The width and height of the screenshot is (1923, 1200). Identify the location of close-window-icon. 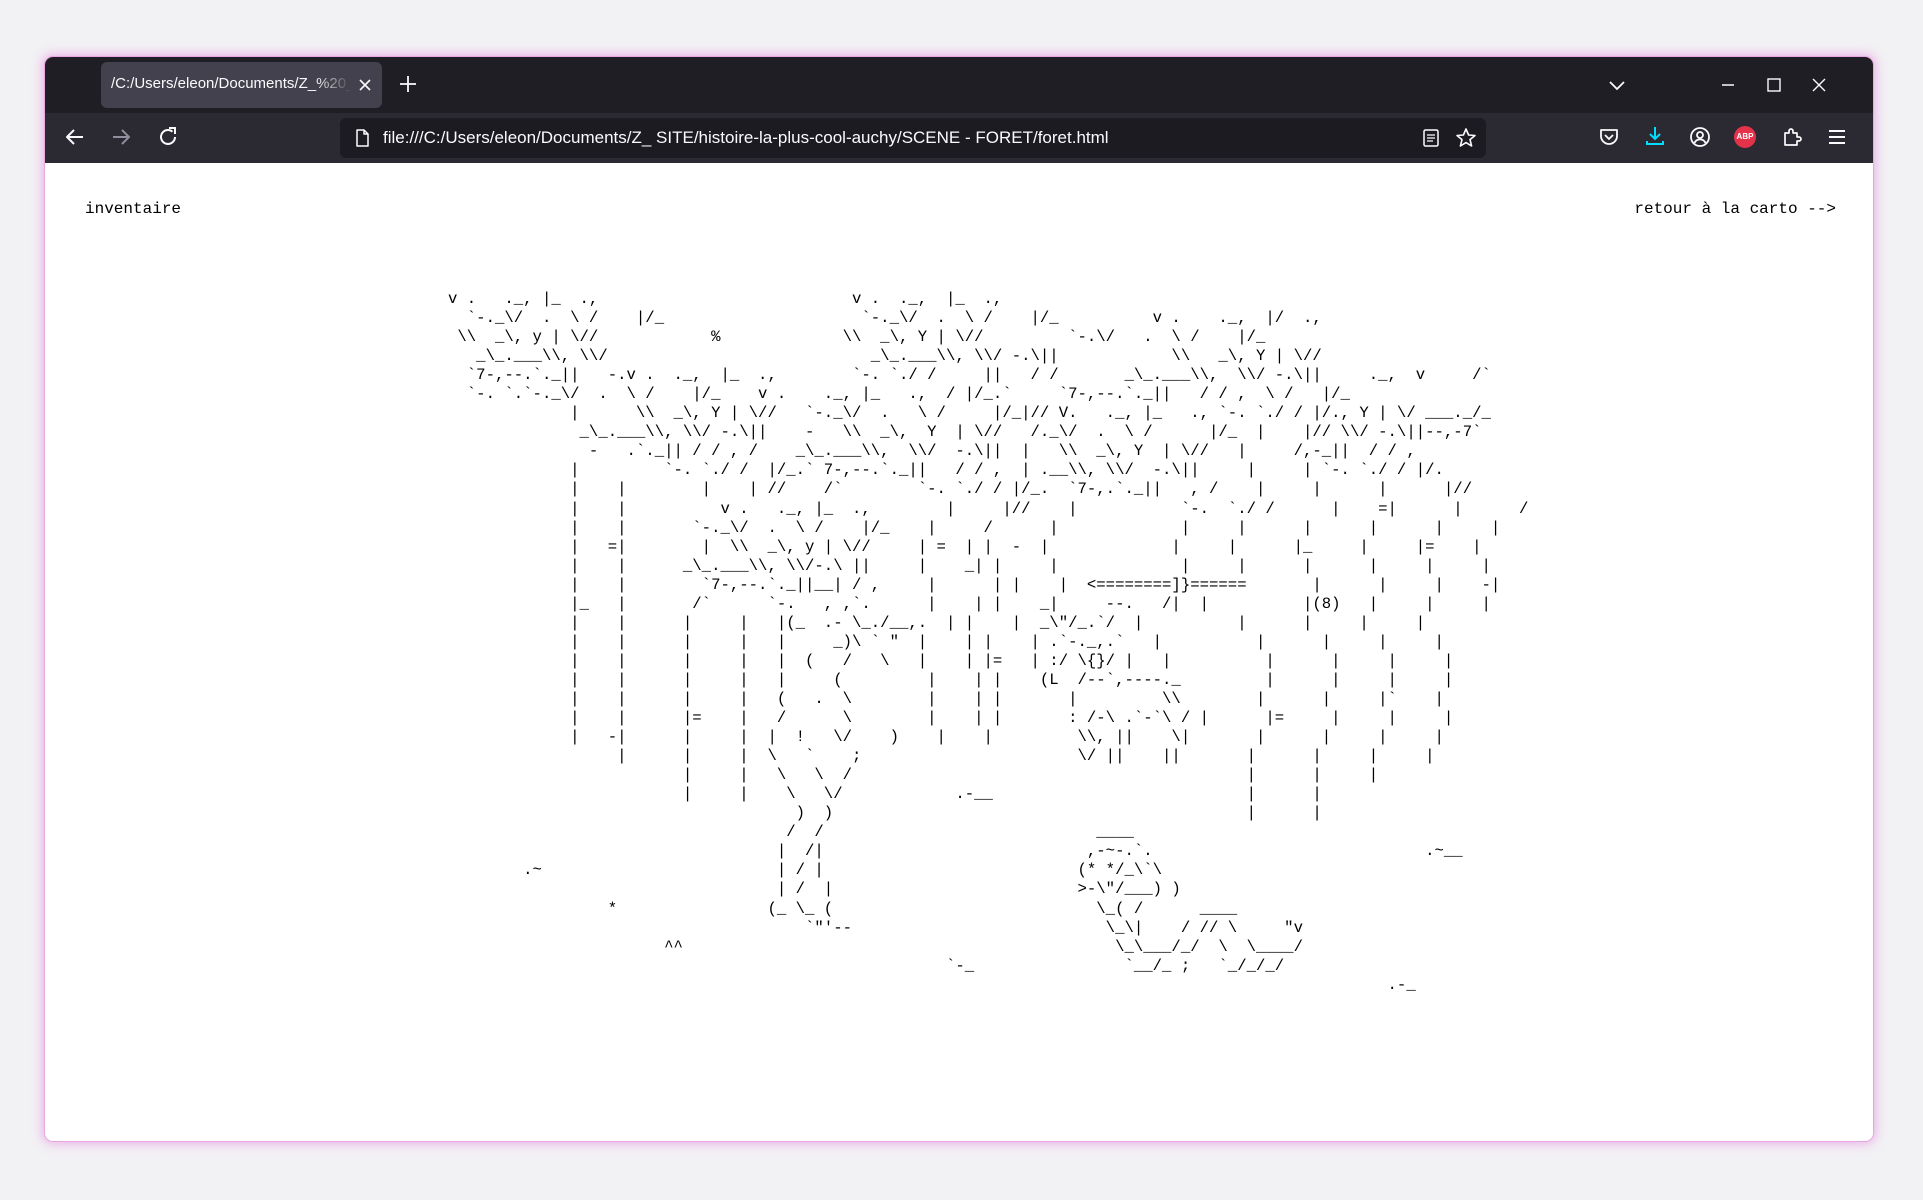
(1819, 85).